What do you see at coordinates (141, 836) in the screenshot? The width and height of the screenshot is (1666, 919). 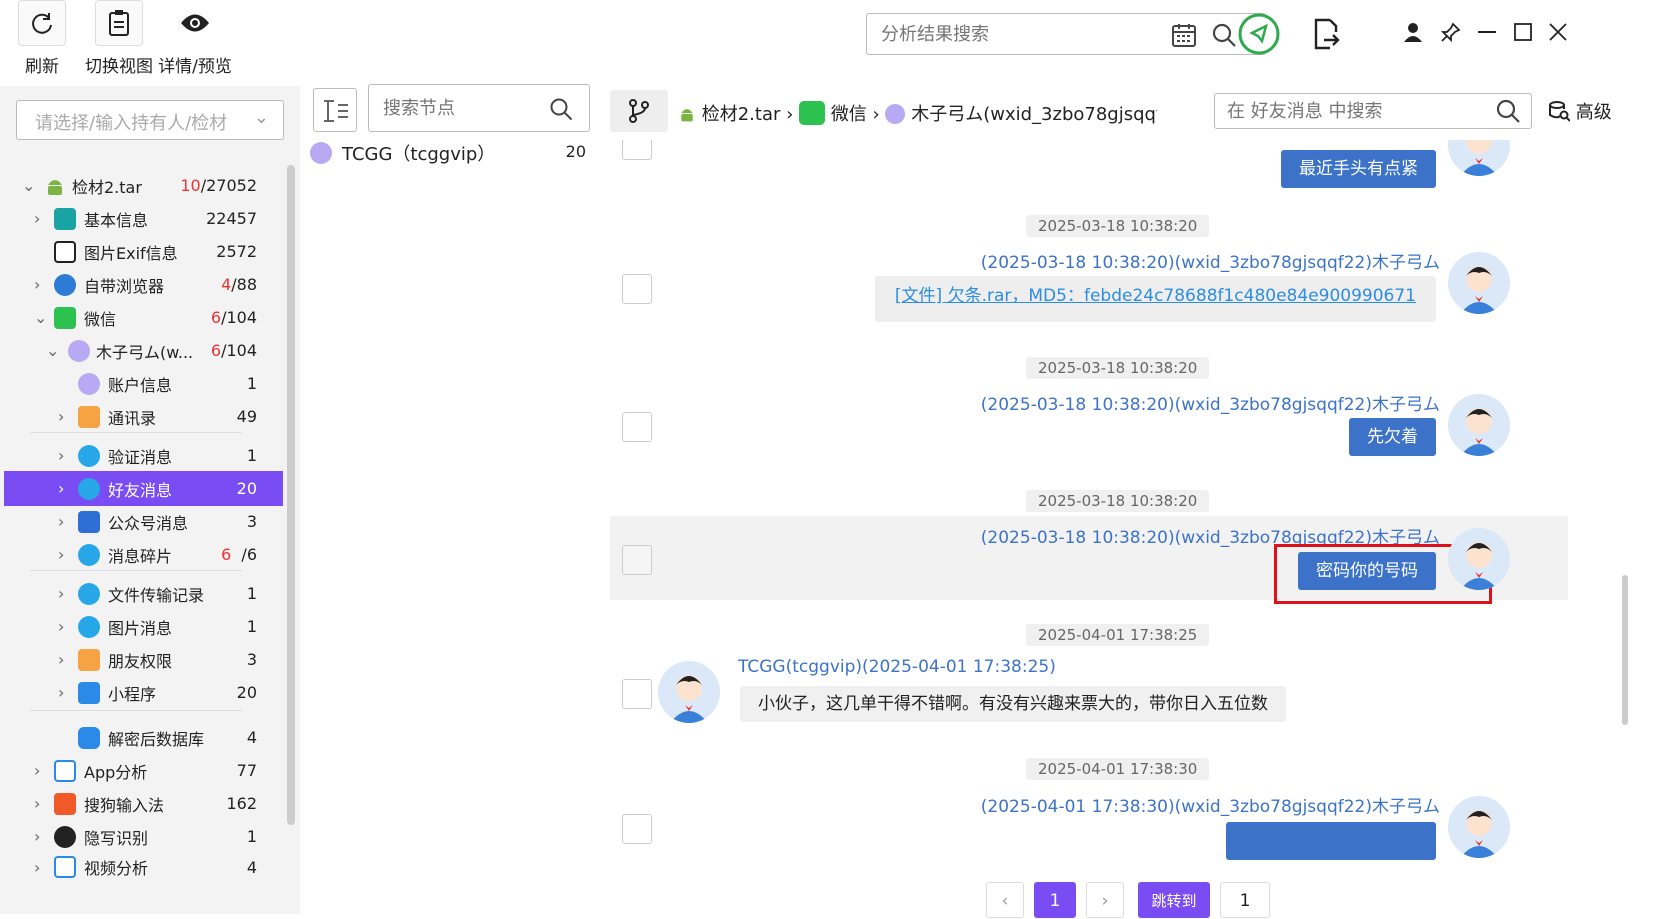 I see `tree-item-stego: › 隐写识别 1` at bounding box center [141, 836].